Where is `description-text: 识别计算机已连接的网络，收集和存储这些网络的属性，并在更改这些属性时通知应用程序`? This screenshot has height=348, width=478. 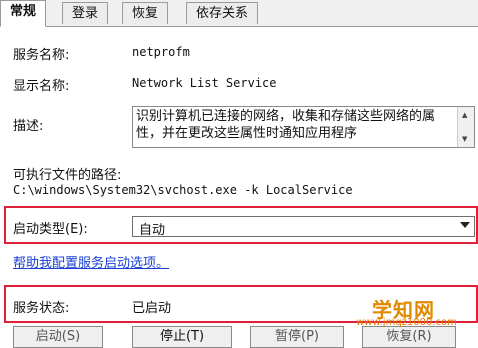
description-text: 识别计算机已连接的网络，收集和存储这些网络的属性，并在更改这些属性时通知应用程序 is located at coordinates (286, 125).